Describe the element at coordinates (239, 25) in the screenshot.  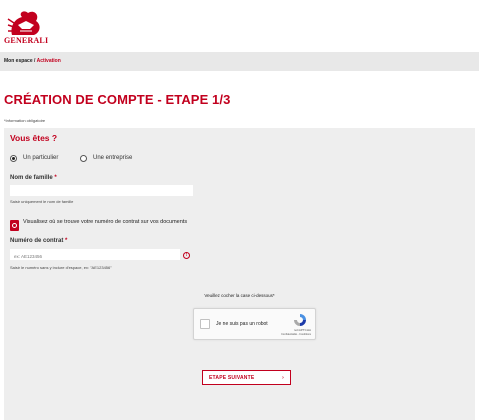
I see `header: GENERALI` at that location.